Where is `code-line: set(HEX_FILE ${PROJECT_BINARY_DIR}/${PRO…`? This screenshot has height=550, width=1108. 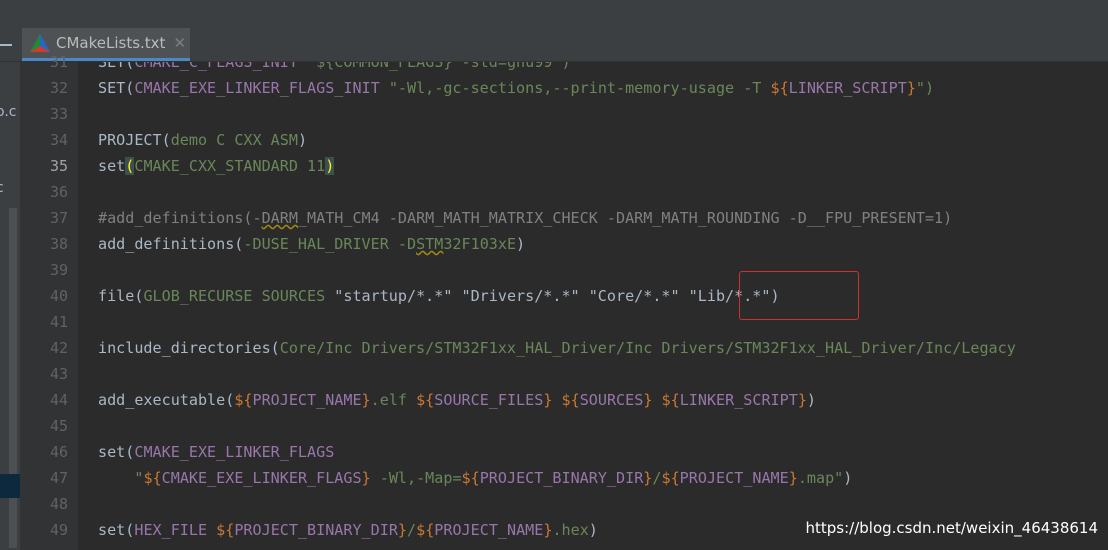
code-line: set(HEX_FILE ${PROJECT_BINARY_DIR}/${PRO… is located at coordinates (348, 530).